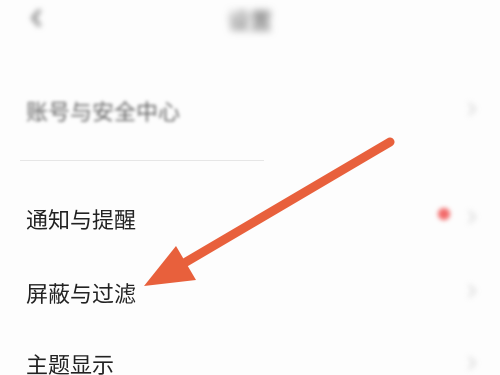  Describe the element at coordinates (250, 290) in the screenshot. I see `menu-item-block-filter: 屏蔽与过滤` at that location.